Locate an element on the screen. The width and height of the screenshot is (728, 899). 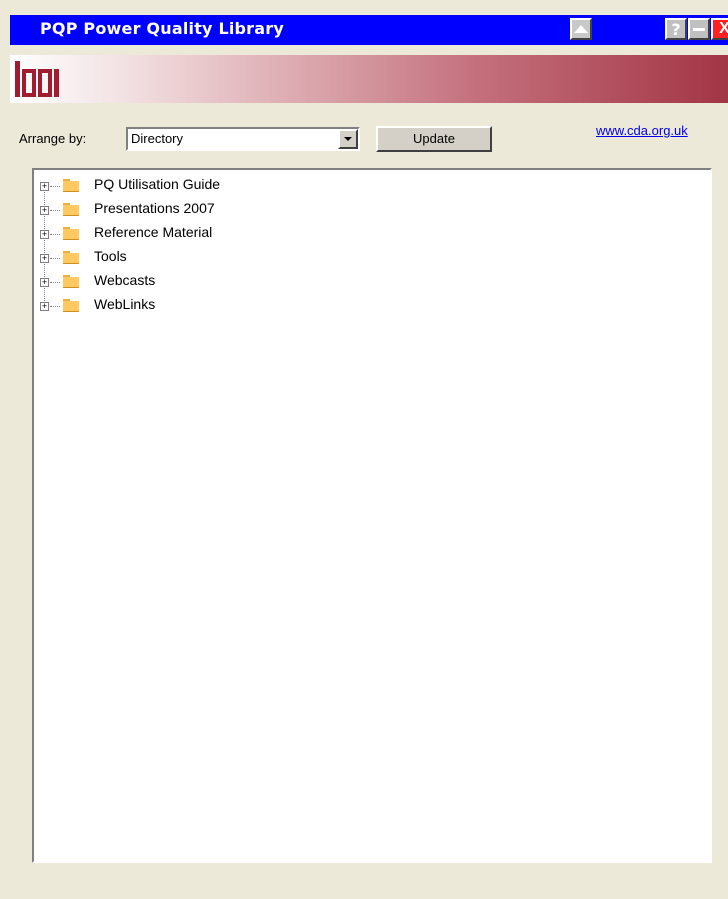
tree-item-label: Webcasts is located at coordinates (125, 280).